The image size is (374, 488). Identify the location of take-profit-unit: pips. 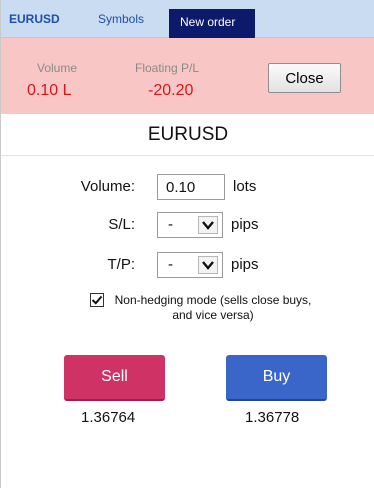
(245, 264).